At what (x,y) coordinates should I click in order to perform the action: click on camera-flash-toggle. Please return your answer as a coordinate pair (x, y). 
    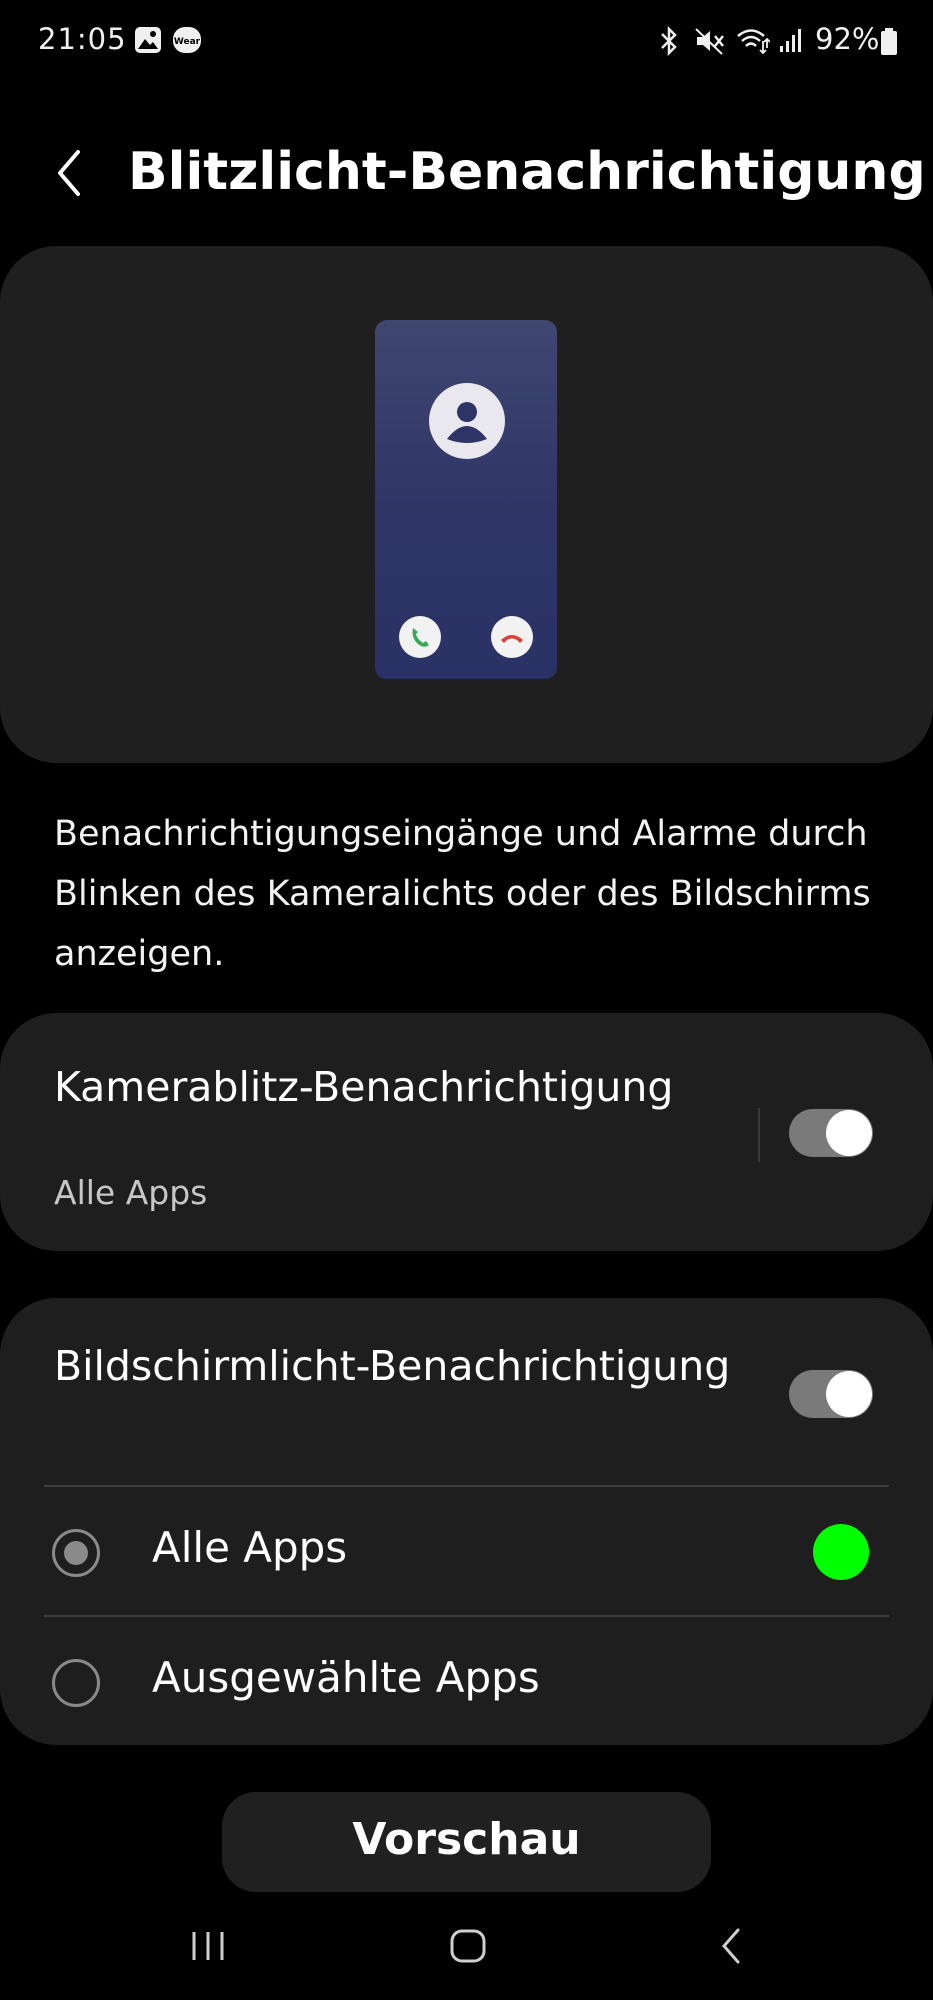
    Looking at the image, I should click on (831, 1133).